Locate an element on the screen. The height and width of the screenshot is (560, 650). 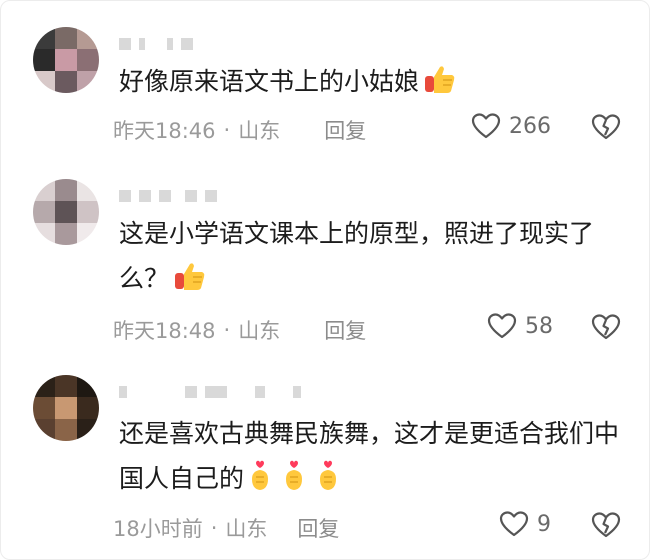
like-button: 58 is located at coordinates (520, 326).